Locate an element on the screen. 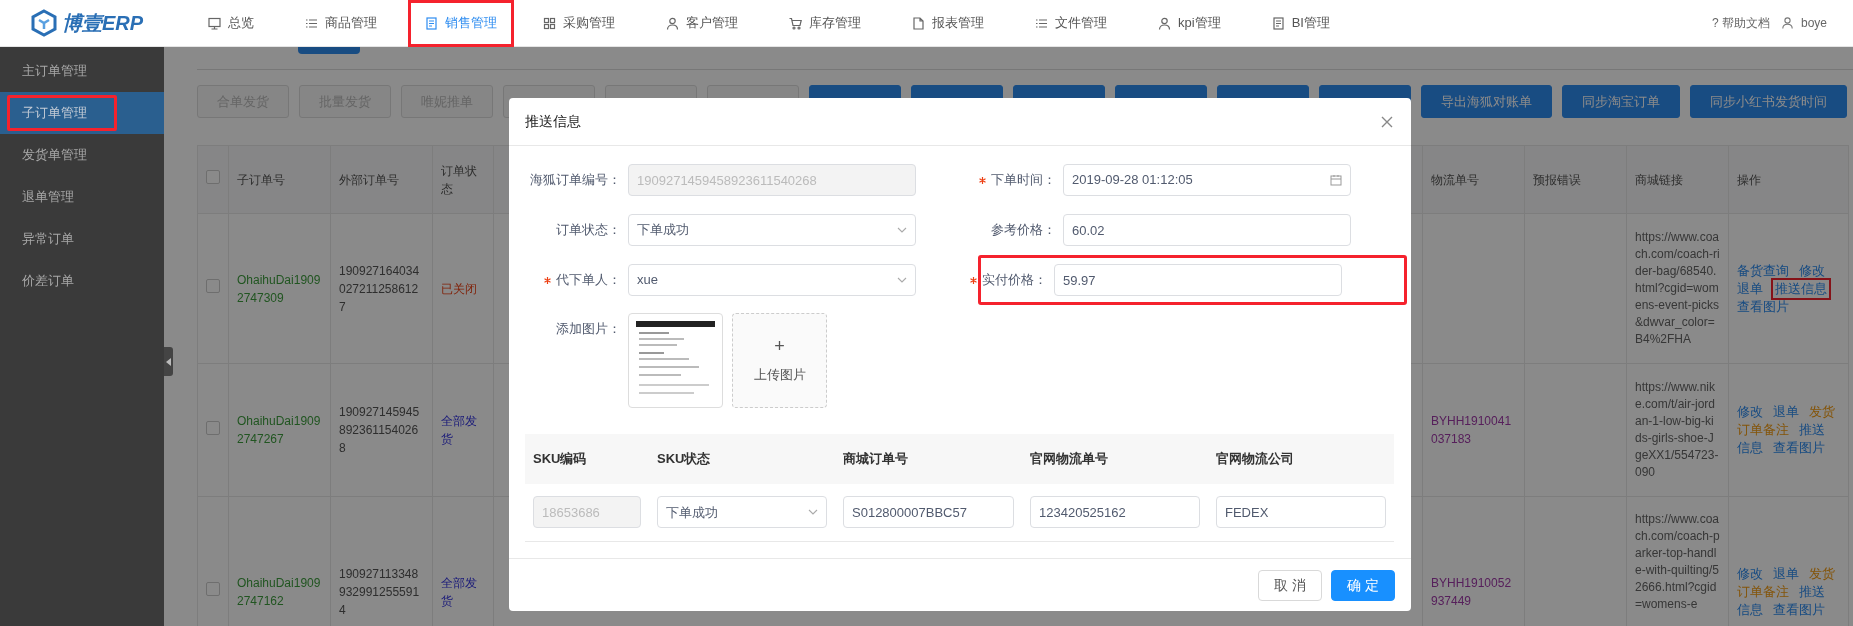 Image resolution: width=1853 pixels, height=626 pixels. grid-icon is located at coordinates (549, 23).